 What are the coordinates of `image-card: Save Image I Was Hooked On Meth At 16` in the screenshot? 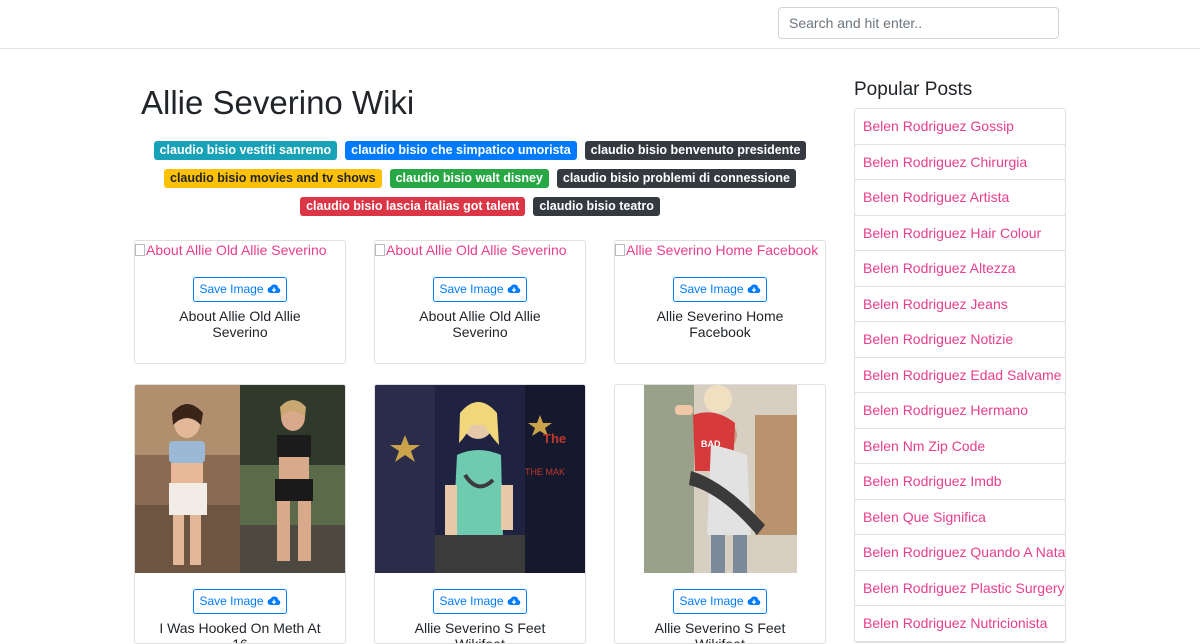 It's located at (240, 514).